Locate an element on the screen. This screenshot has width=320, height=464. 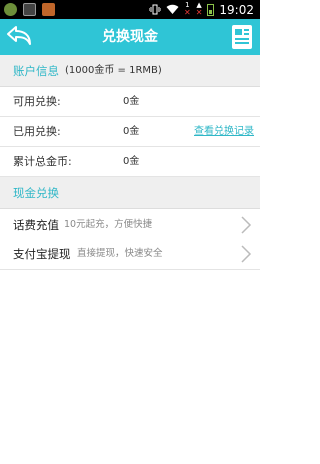
used-balance-row: 已用兑换: 0金 查看兑换记录 is located at coordinates (130, 132).